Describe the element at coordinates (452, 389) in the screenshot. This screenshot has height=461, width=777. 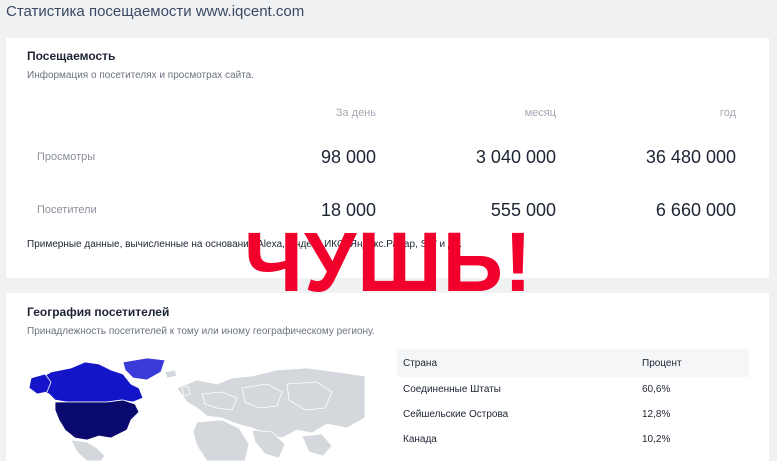
I see `country-cell: Соединенные Штаты` at that location.